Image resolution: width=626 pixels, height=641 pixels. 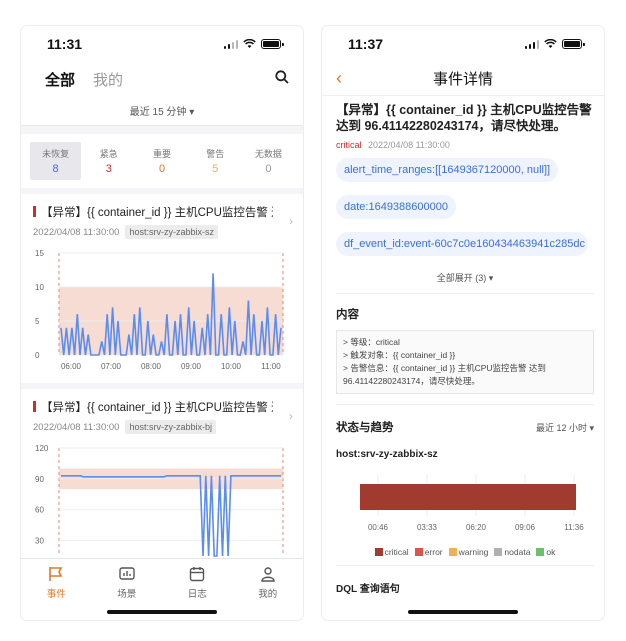 What do you see at coordinates (71, 366) in the screenshot?
I see `x-tick-label: 06:00` at bounding box center [71, 366].